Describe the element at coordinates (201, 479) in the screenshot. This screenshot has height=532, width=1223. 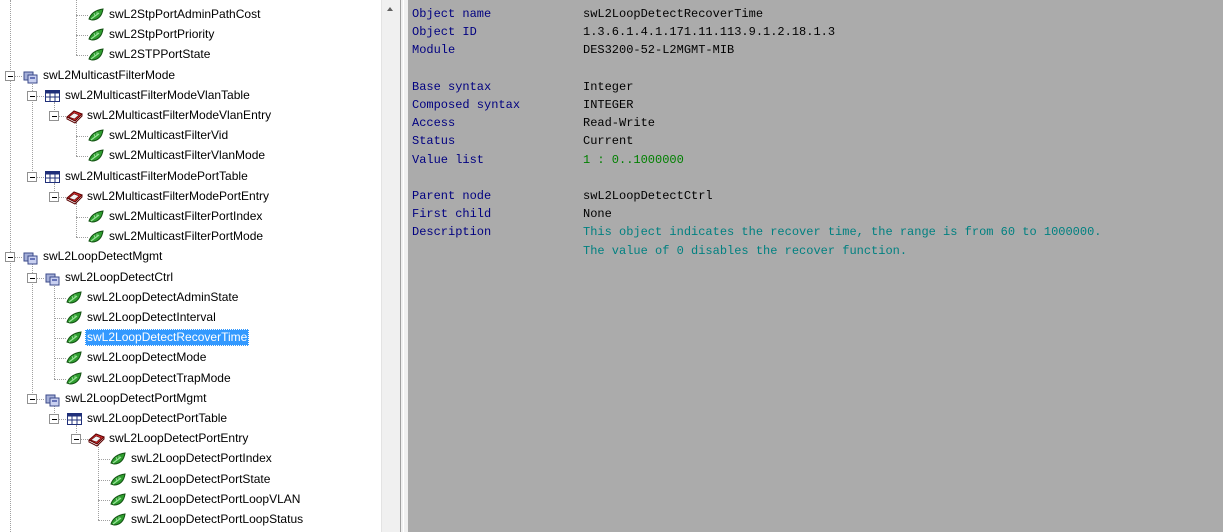
I see `tree-node-label: swL2LoopDetectPortState` at that location.